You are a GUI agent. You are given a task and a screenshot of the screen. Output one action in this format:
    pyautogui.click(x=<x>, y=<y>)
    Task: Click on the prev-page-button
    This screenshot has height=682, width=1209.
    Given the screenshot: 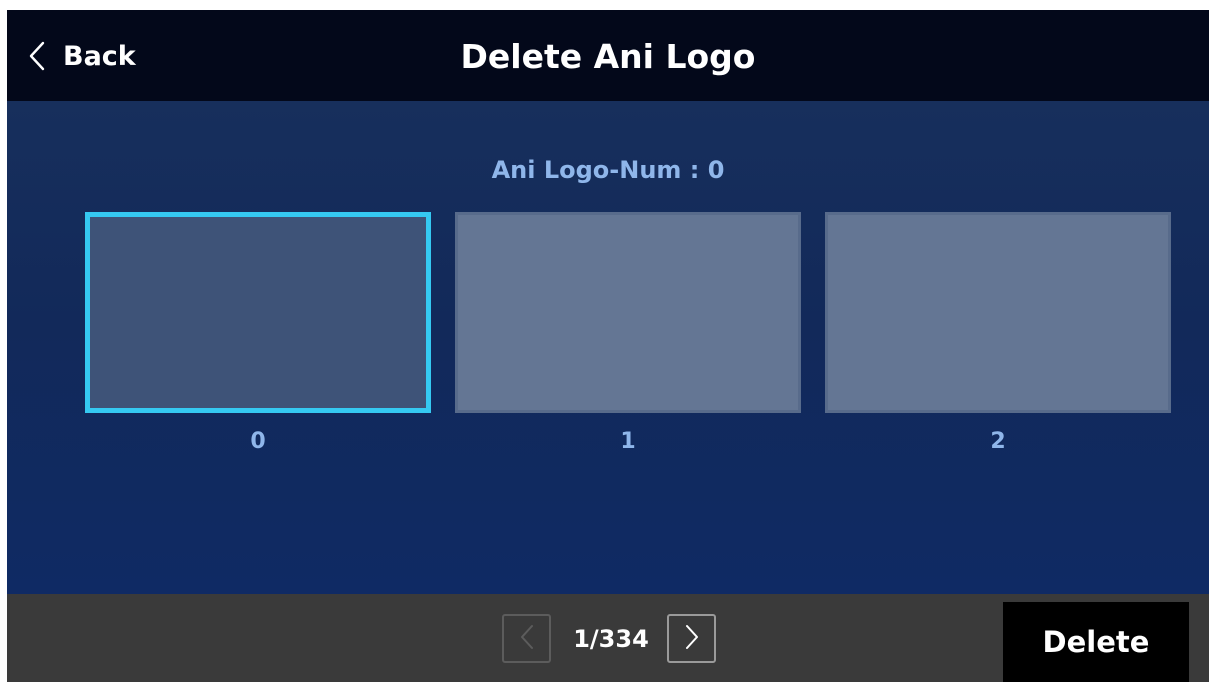 What is the action you would take?
    pyautogui.click(x=526, y=638)
    